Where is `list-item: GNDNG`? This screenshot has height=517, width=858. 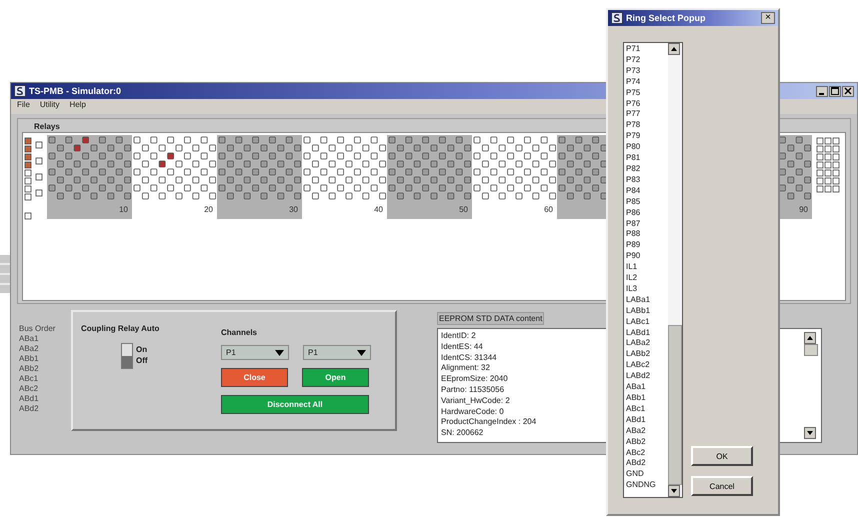
list-item: GNDNG is located at coordinates (647, 486).